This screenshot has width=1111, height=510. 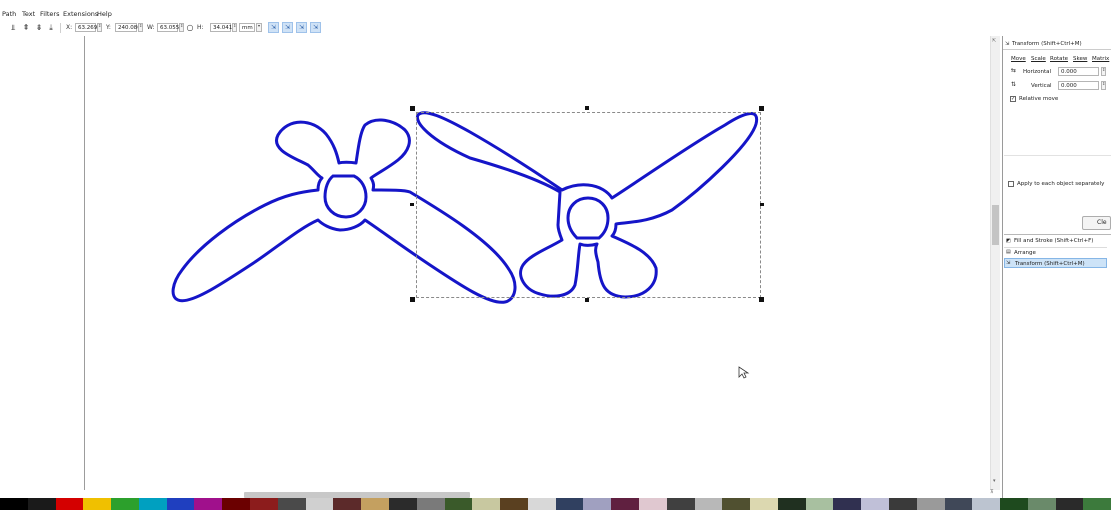 What do you see at coordinates (1055, 241) in the screenshot?
I see `panel-fill-and-stroke: Fill and Stroke (Shift+Ctrl+F)` at bounding box center [1055, 241].